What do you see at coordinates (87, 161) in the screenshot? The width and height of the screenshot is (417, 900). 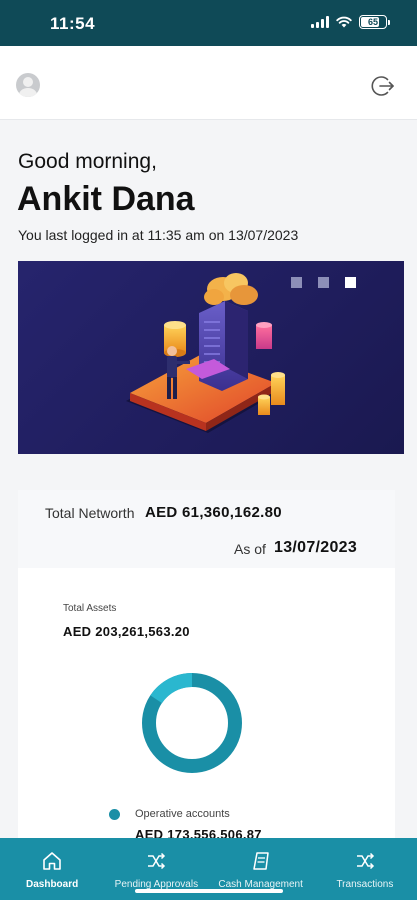 I see `greeting-text: Good morning,` at bounding box center [87, 161].